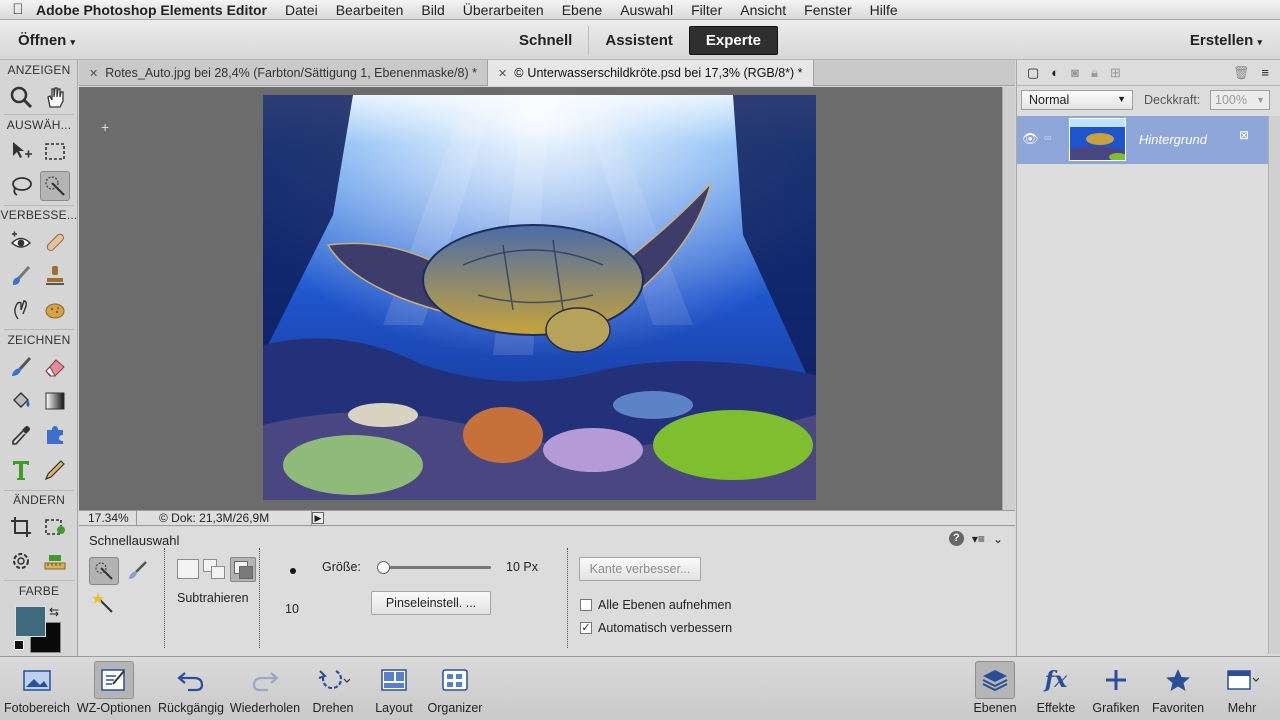  Describe the element at coordinates (763, 10) in the screenshot. I see `menu-ansicht: Ansicht` at that location.